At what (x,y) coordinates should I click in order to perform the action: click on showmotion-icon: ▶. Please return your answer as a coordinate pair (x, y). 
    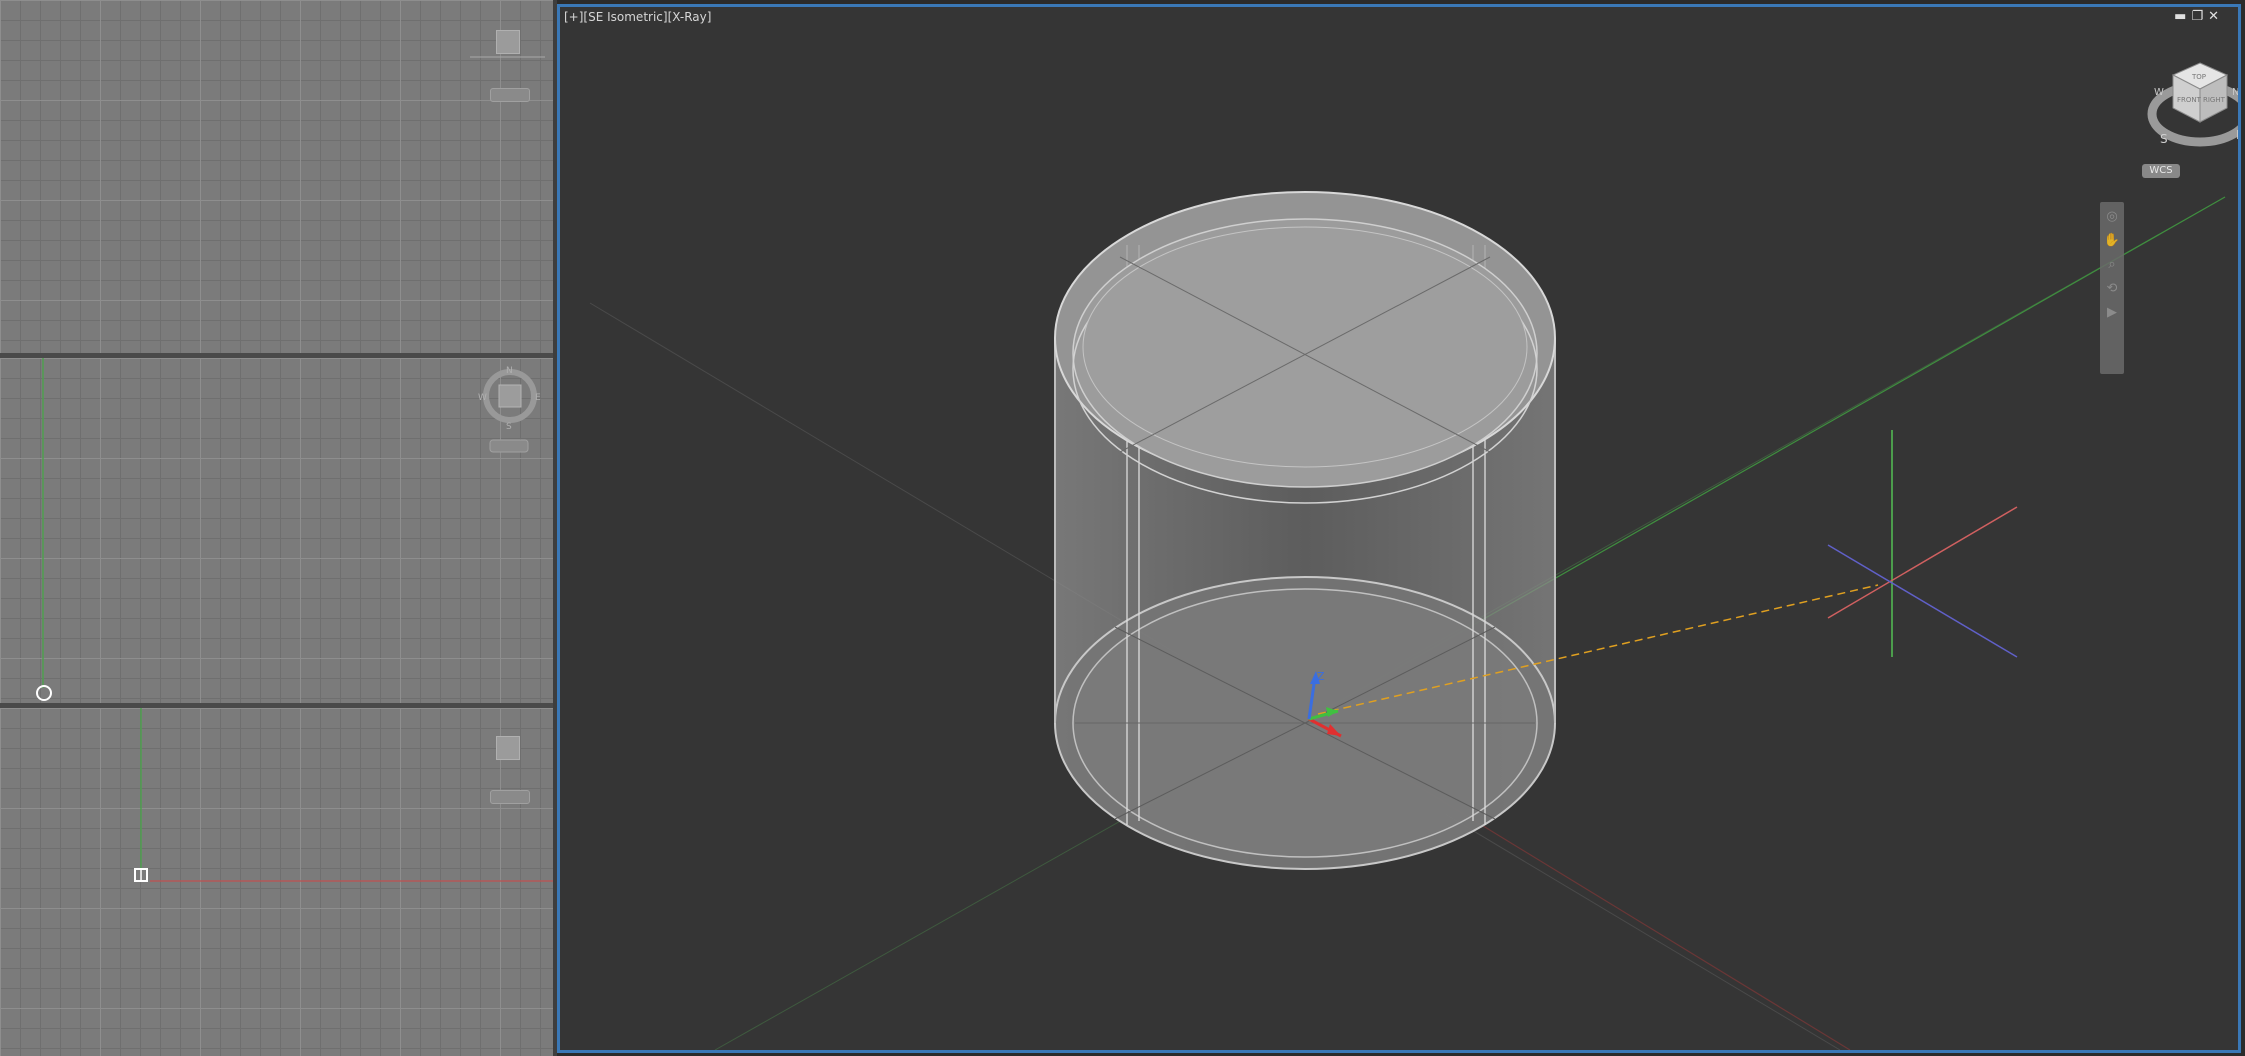
    Looking at the image, I should click on (2112, 313).